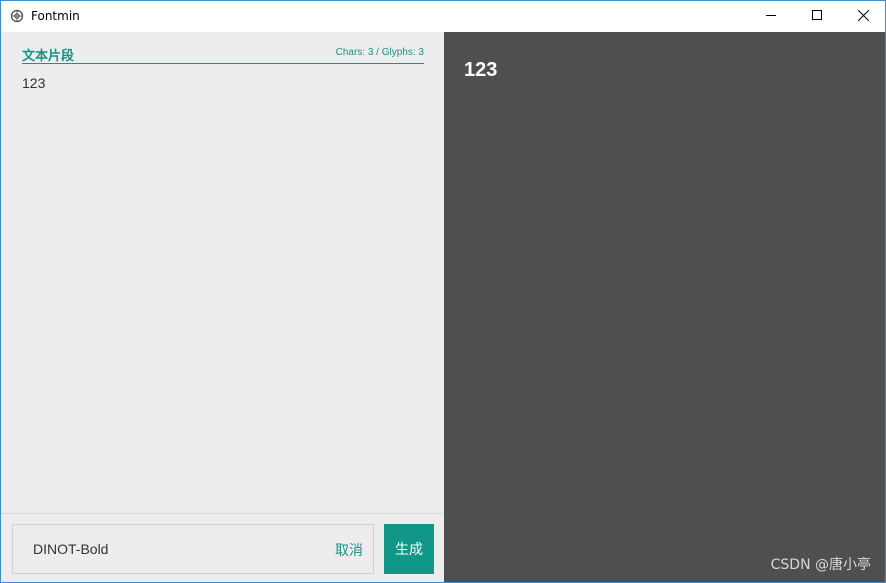  I want to click on cancel-button: 取消, so click(349, 550).